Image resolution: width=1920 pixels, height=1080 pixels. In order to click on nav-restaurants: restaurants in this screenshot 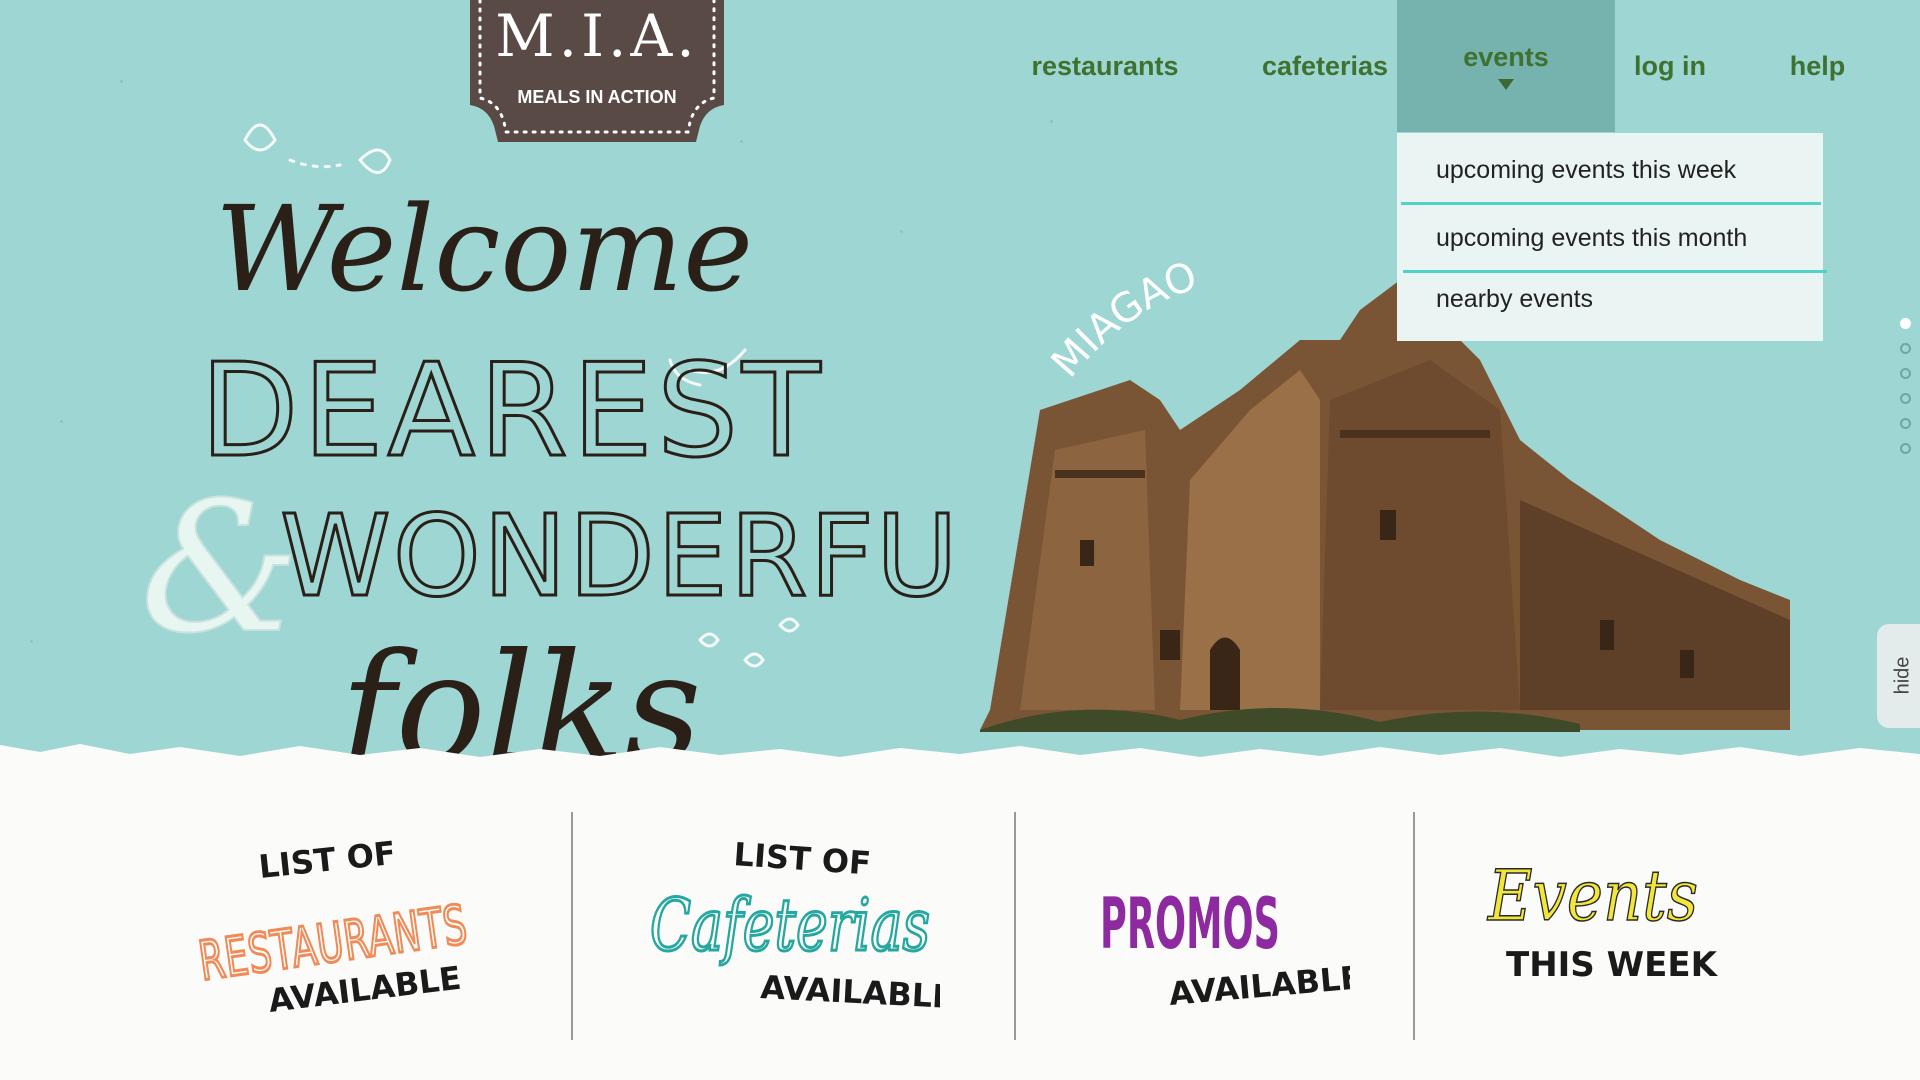, I will do `click(1105, 66)`.